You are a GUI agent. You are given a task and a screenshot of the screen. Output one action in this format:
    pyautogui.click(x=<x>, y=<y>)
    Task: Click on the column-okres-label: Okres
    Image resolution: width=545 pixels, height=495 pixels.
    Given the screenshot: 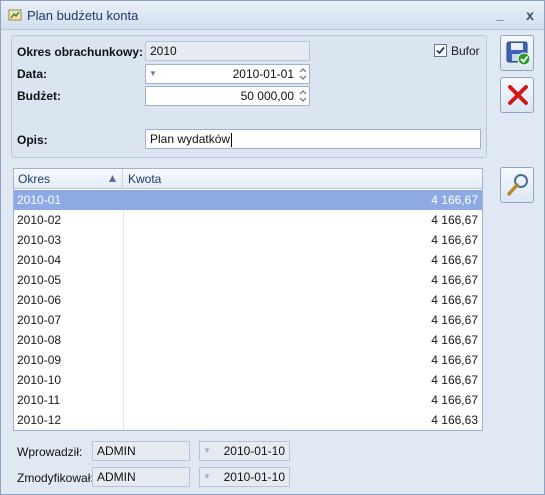 What is the action you would take?
    pyautogui.click(x=34, y=179)
    